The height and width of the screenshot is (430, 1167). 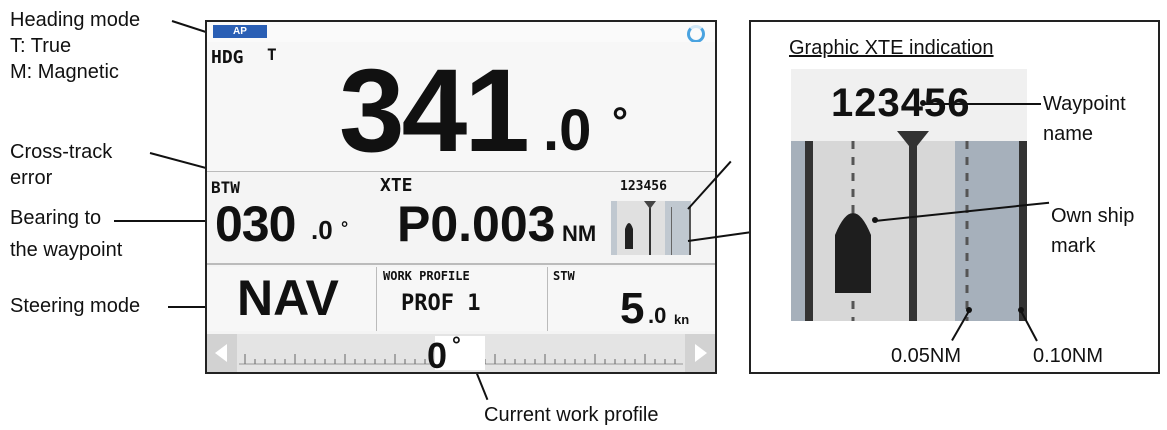 What do you see at coordinates (1084, 104) in the screenshot?
I see `callout-waypoint-1: Waypoint` at bounding box center [1084, 104].